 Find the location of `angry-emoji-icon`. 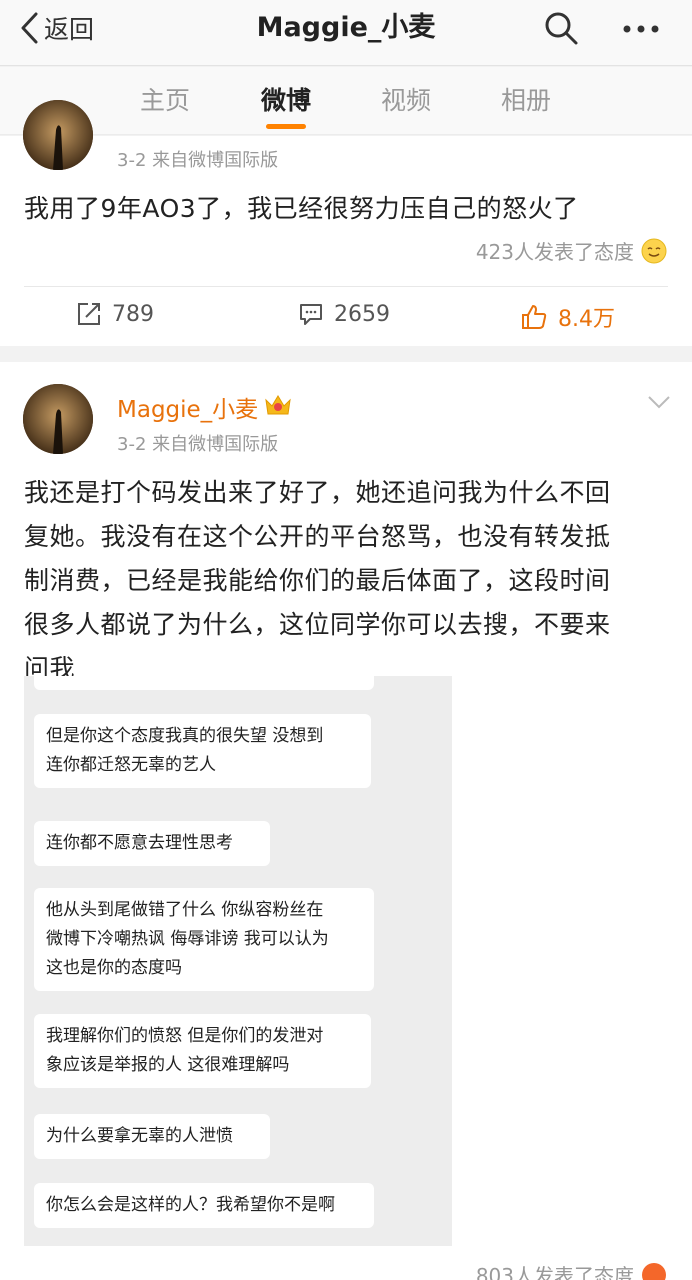

angry-emoji-icon is located at coordinates (654, 1271).